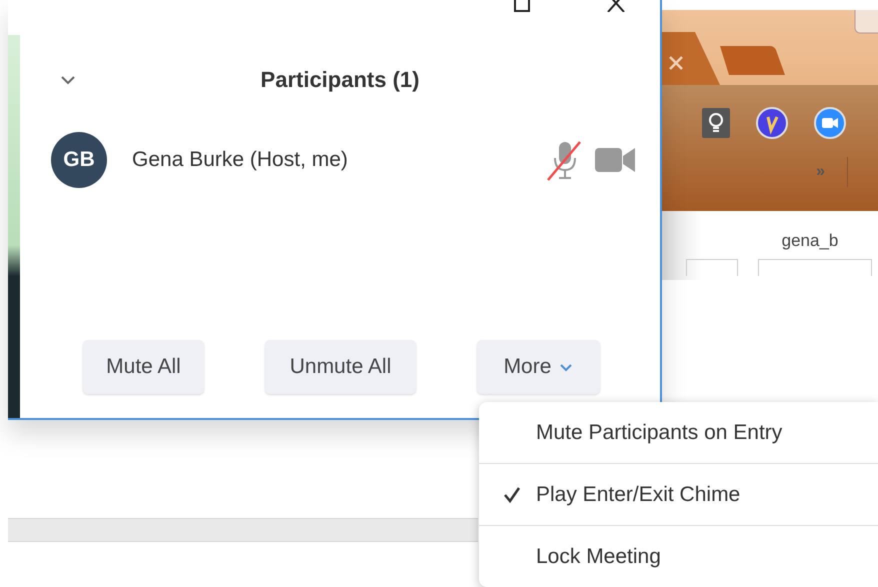 Image resolution: width=878 pixels, height=587 pixels. Describe the element at coordinates (716, 123) in the screenshot. I see `lightbulb-icon` at that location.